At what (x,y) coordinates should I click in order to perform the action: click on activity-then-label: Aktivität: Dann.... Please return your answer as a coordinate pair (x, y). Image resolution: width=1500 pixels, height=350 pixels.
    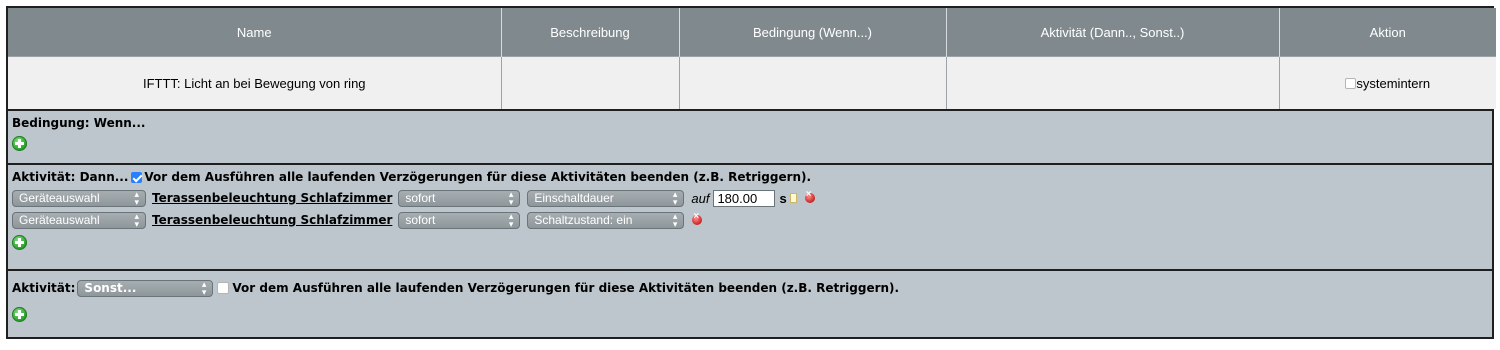
    Looking at the image, I should click on (70, 177).